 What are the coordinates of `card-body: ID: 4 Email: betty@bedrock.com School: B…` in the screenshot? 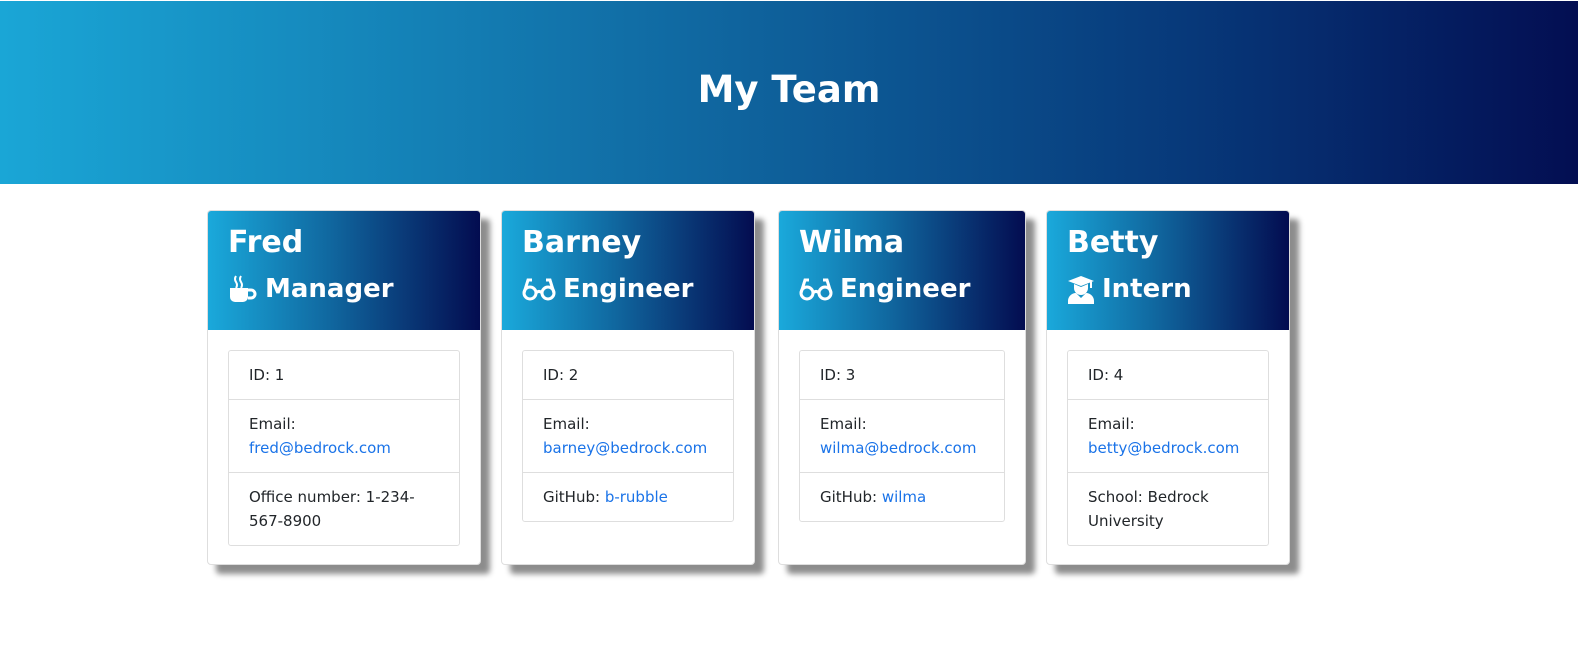 It's located at (1168, 448).